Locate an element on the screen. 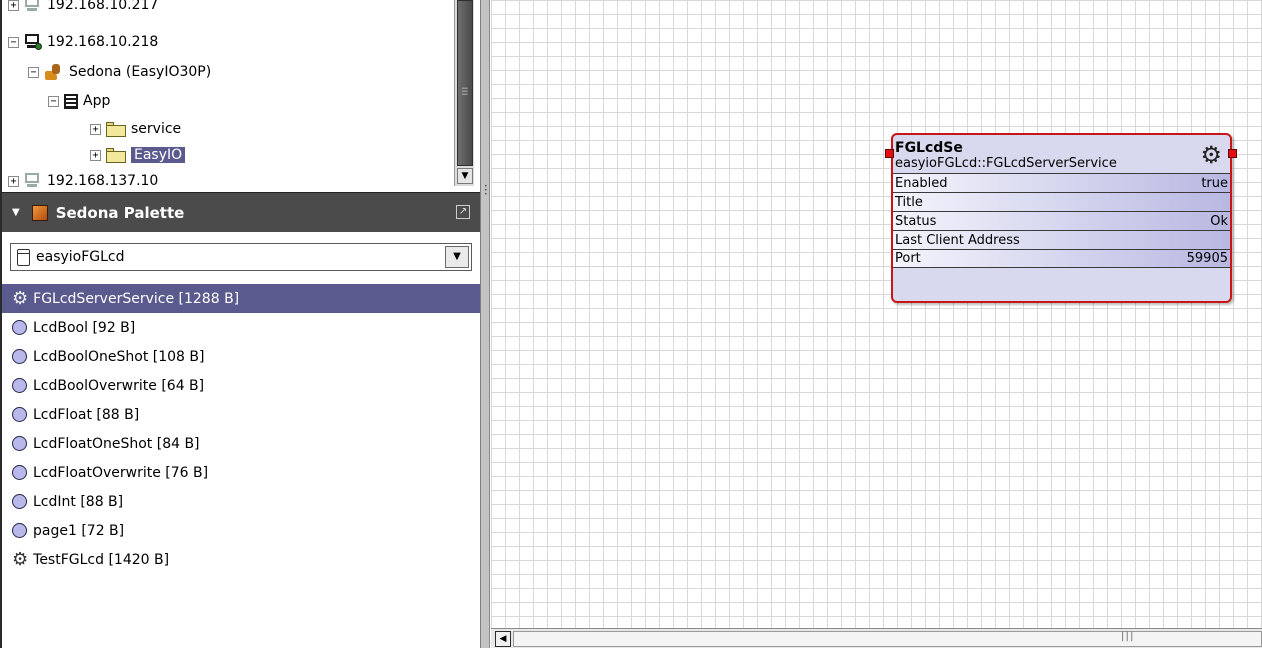  tree-item-label: service is located at coordinates (156, 129).